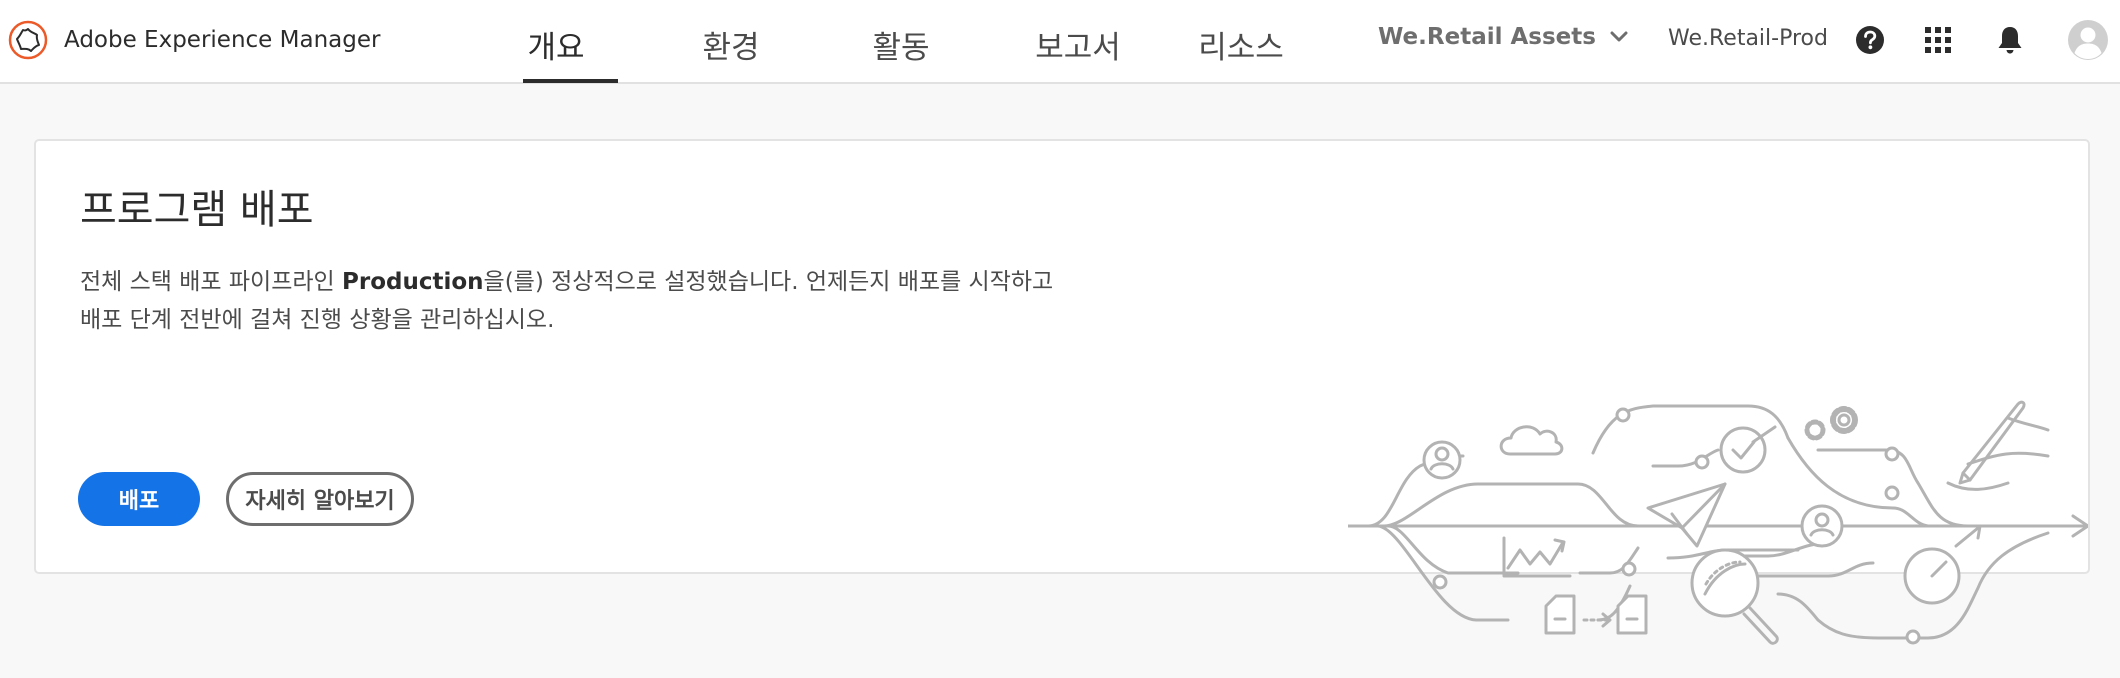 The image size is (2120, 678). I want to click on app-switcher-icon, so click(1938, 40).